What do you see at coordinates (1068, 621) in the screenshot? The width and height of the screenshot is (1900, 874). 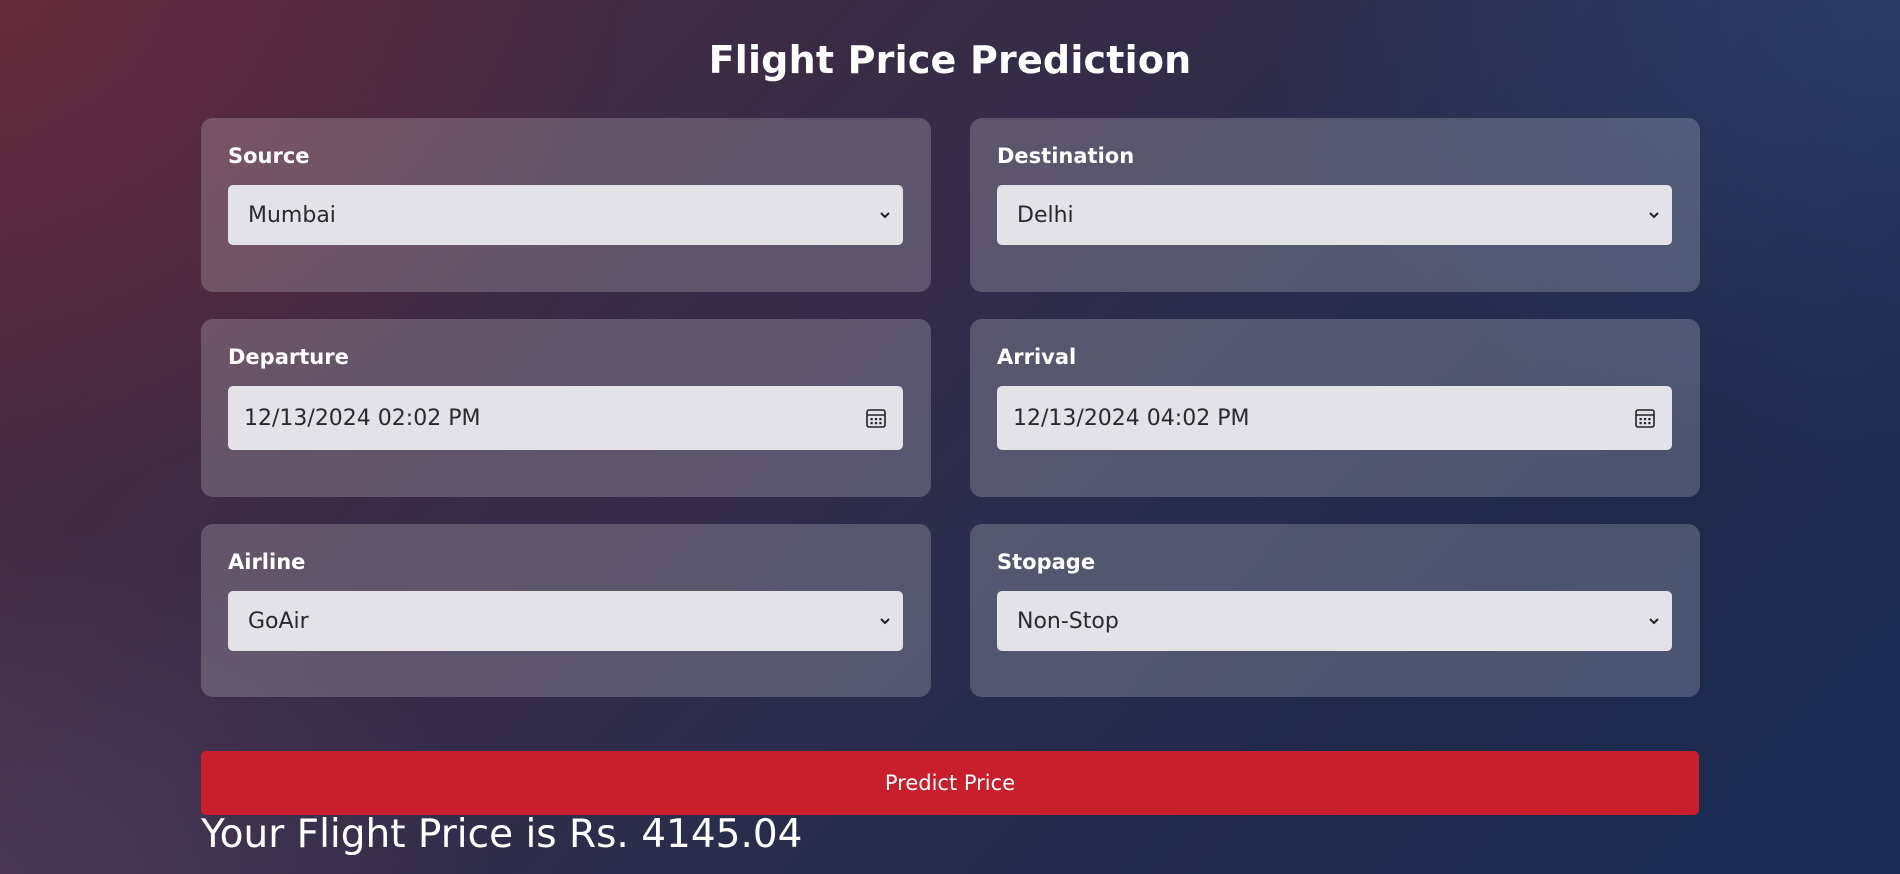 I see `stopage-select-value: Non-Stop` at bounding box center [1068, 621].